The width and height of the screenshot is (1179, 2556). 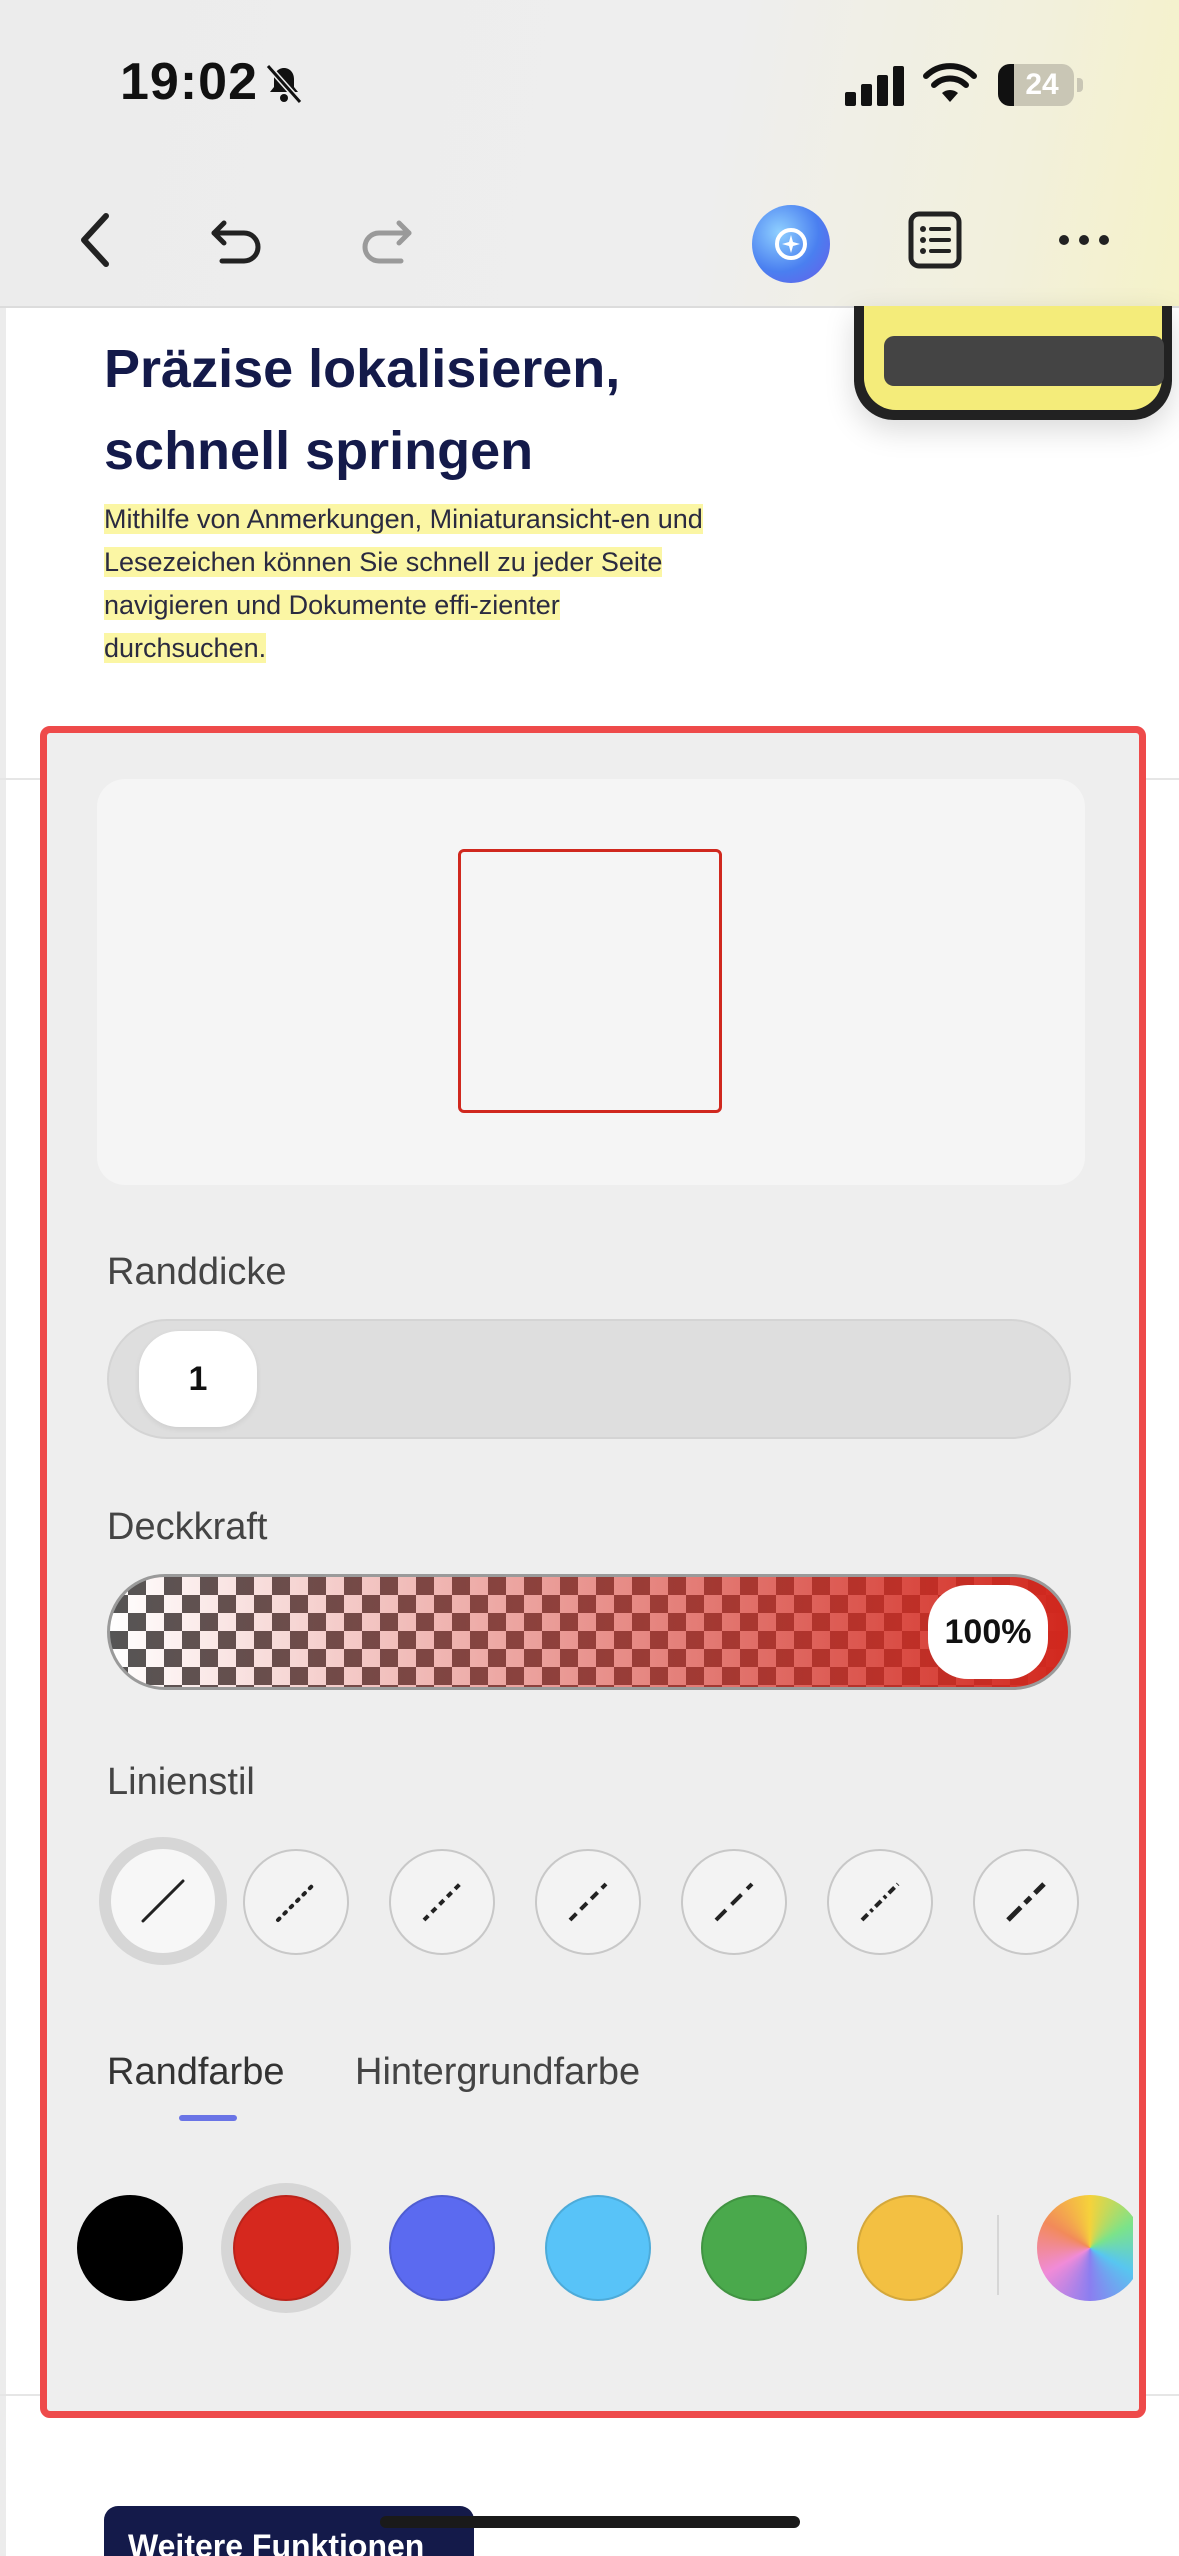 I want to click on line-style-dash-long-gap, so click(x=1026, y=1902).